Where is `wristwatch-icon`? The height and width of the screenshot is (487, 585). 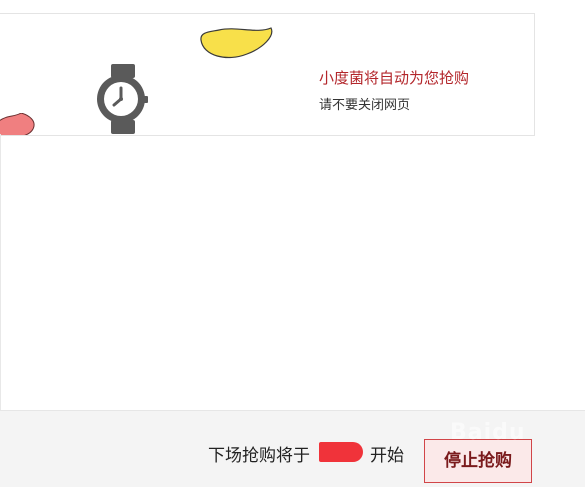
wristwatch-icon is located at coordinates (122, 99).